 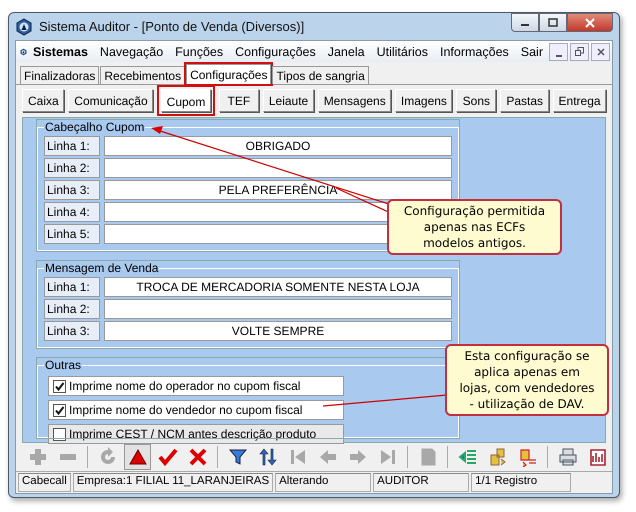 What do you see at coordinates (60, 51) in the screenshot?
I see `menu-item: Sistemas` at bounding box center [60, 51].